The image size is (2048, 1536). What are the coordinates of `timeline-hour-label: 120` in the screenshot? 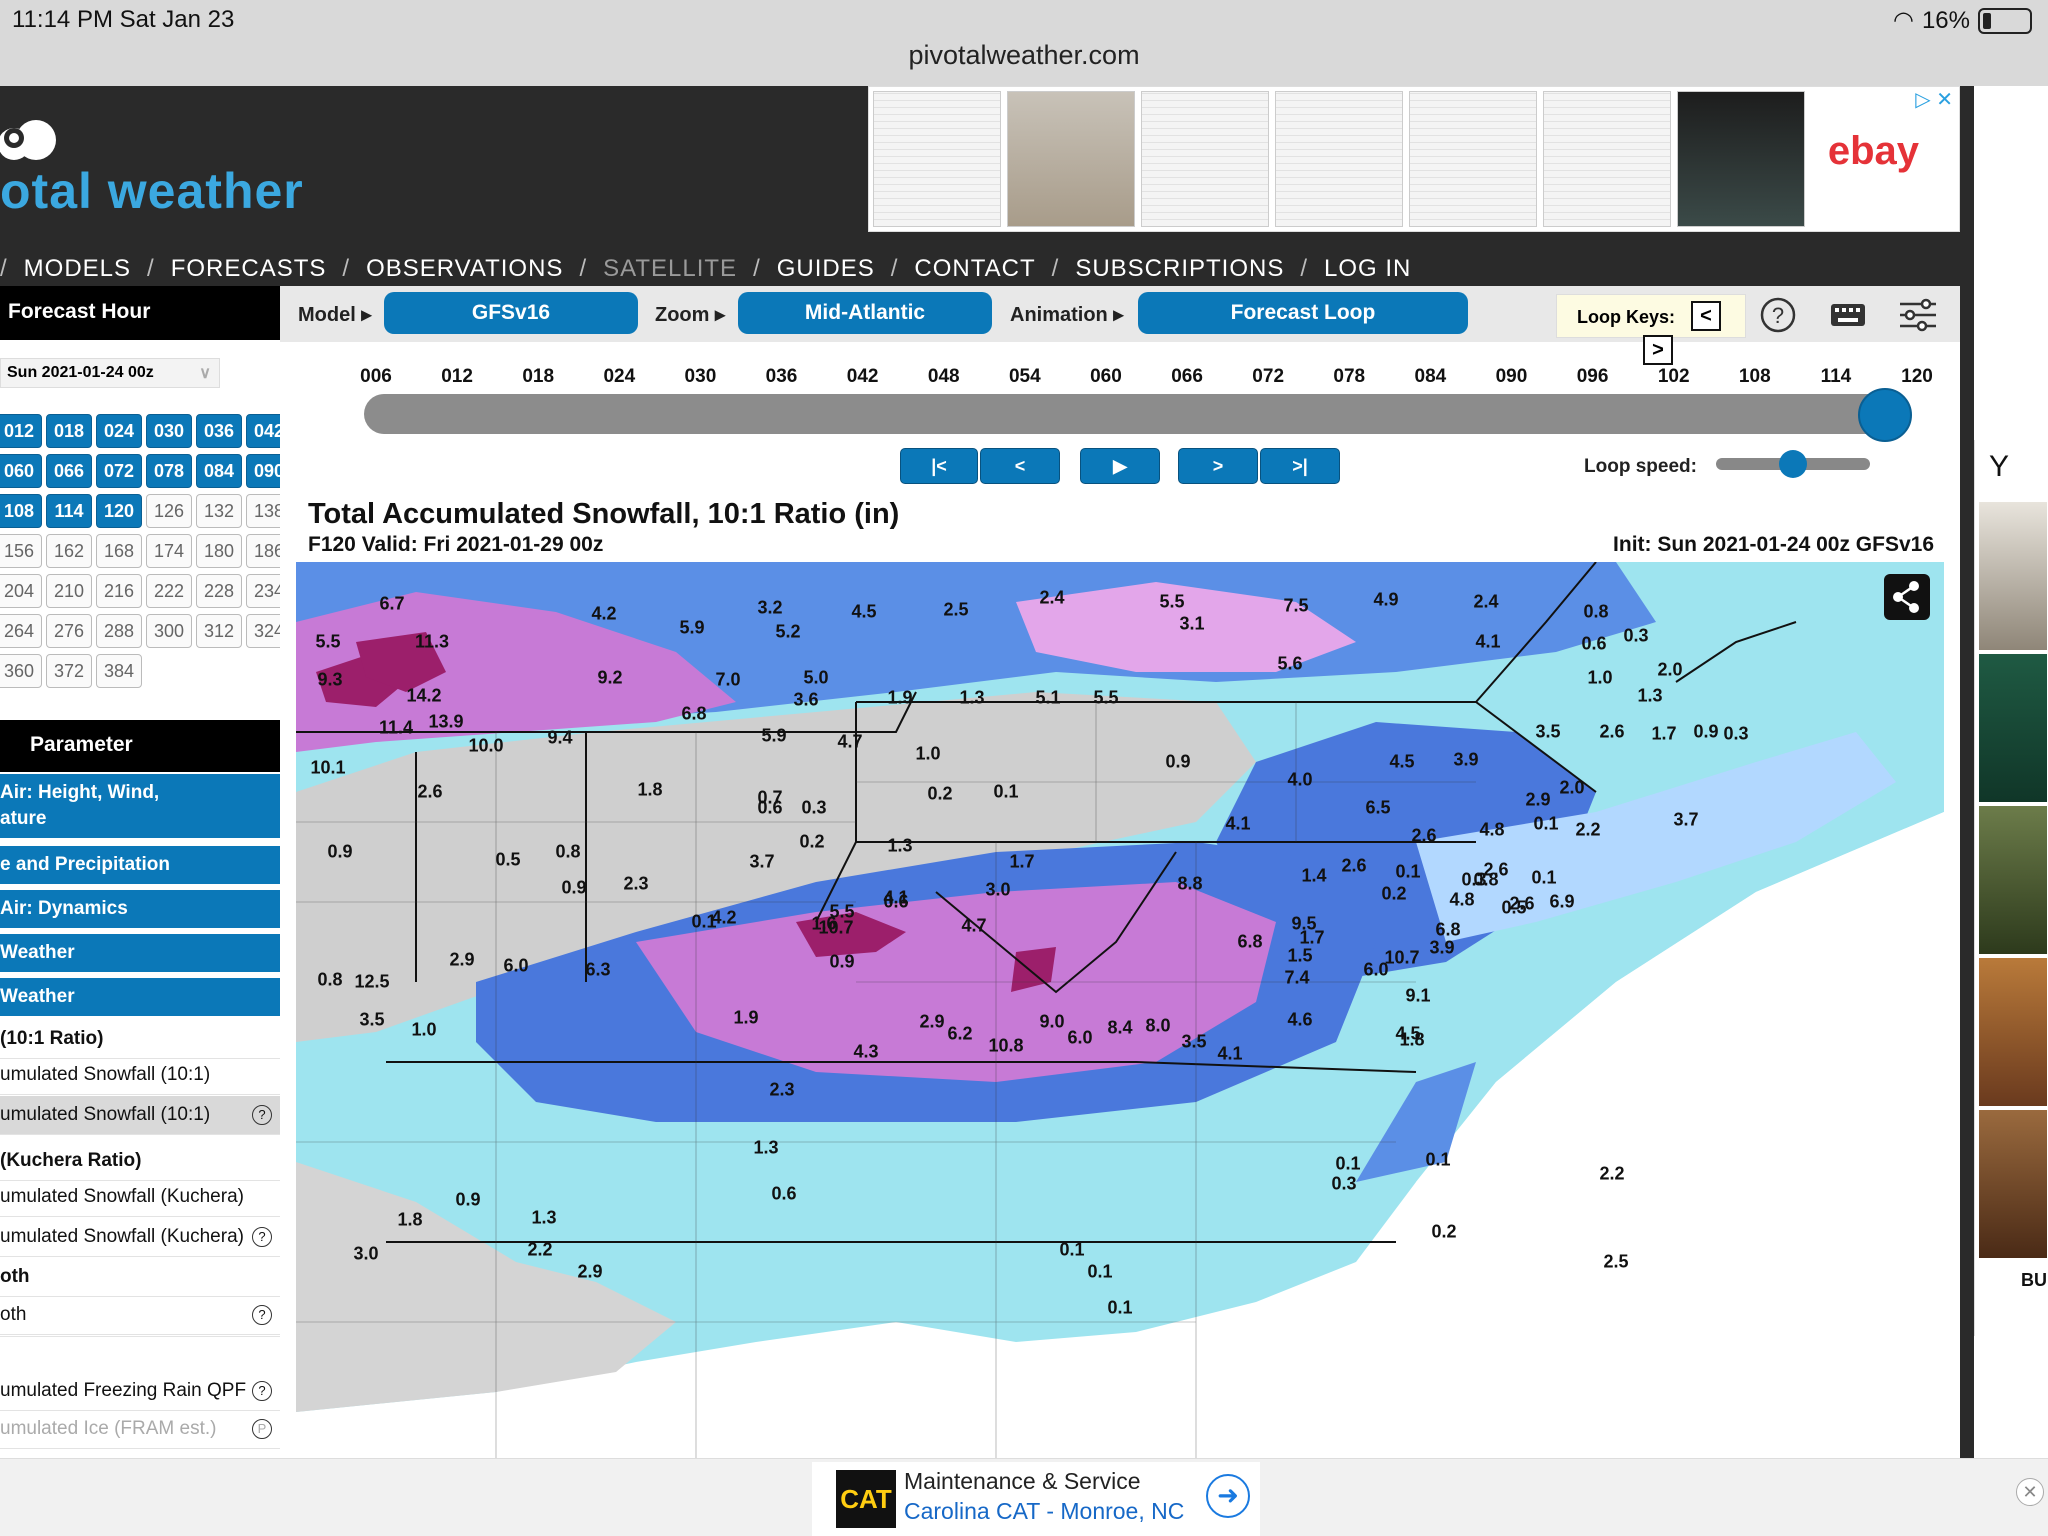 It's located at (1917, 377).